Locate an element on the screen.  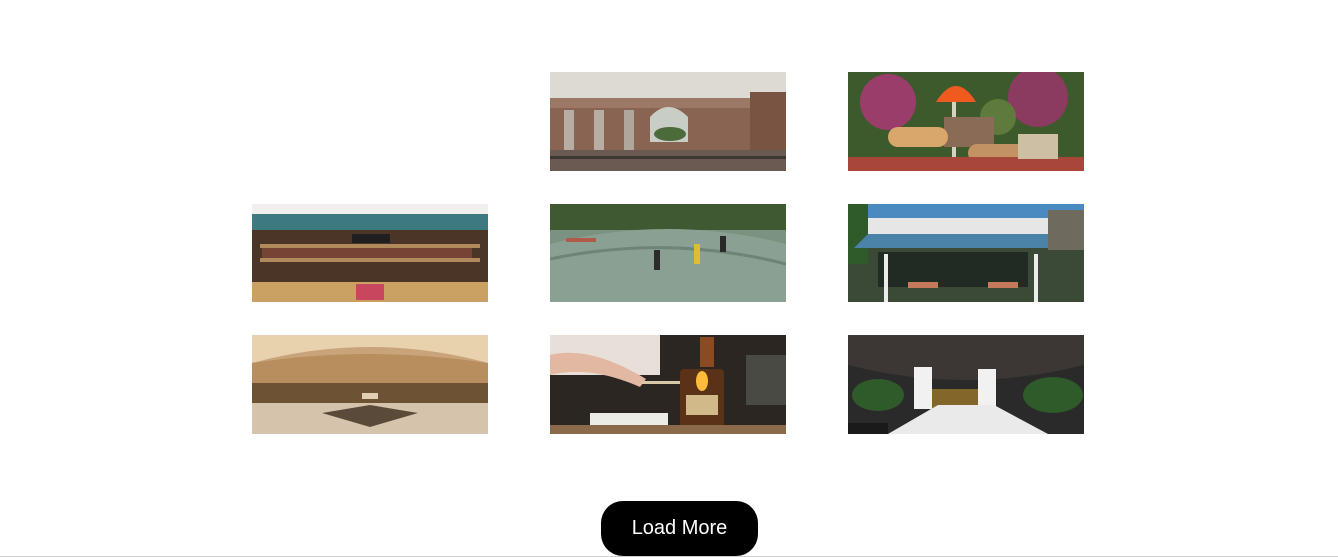
gallery-image-playground is located at coordinates (966, 121).